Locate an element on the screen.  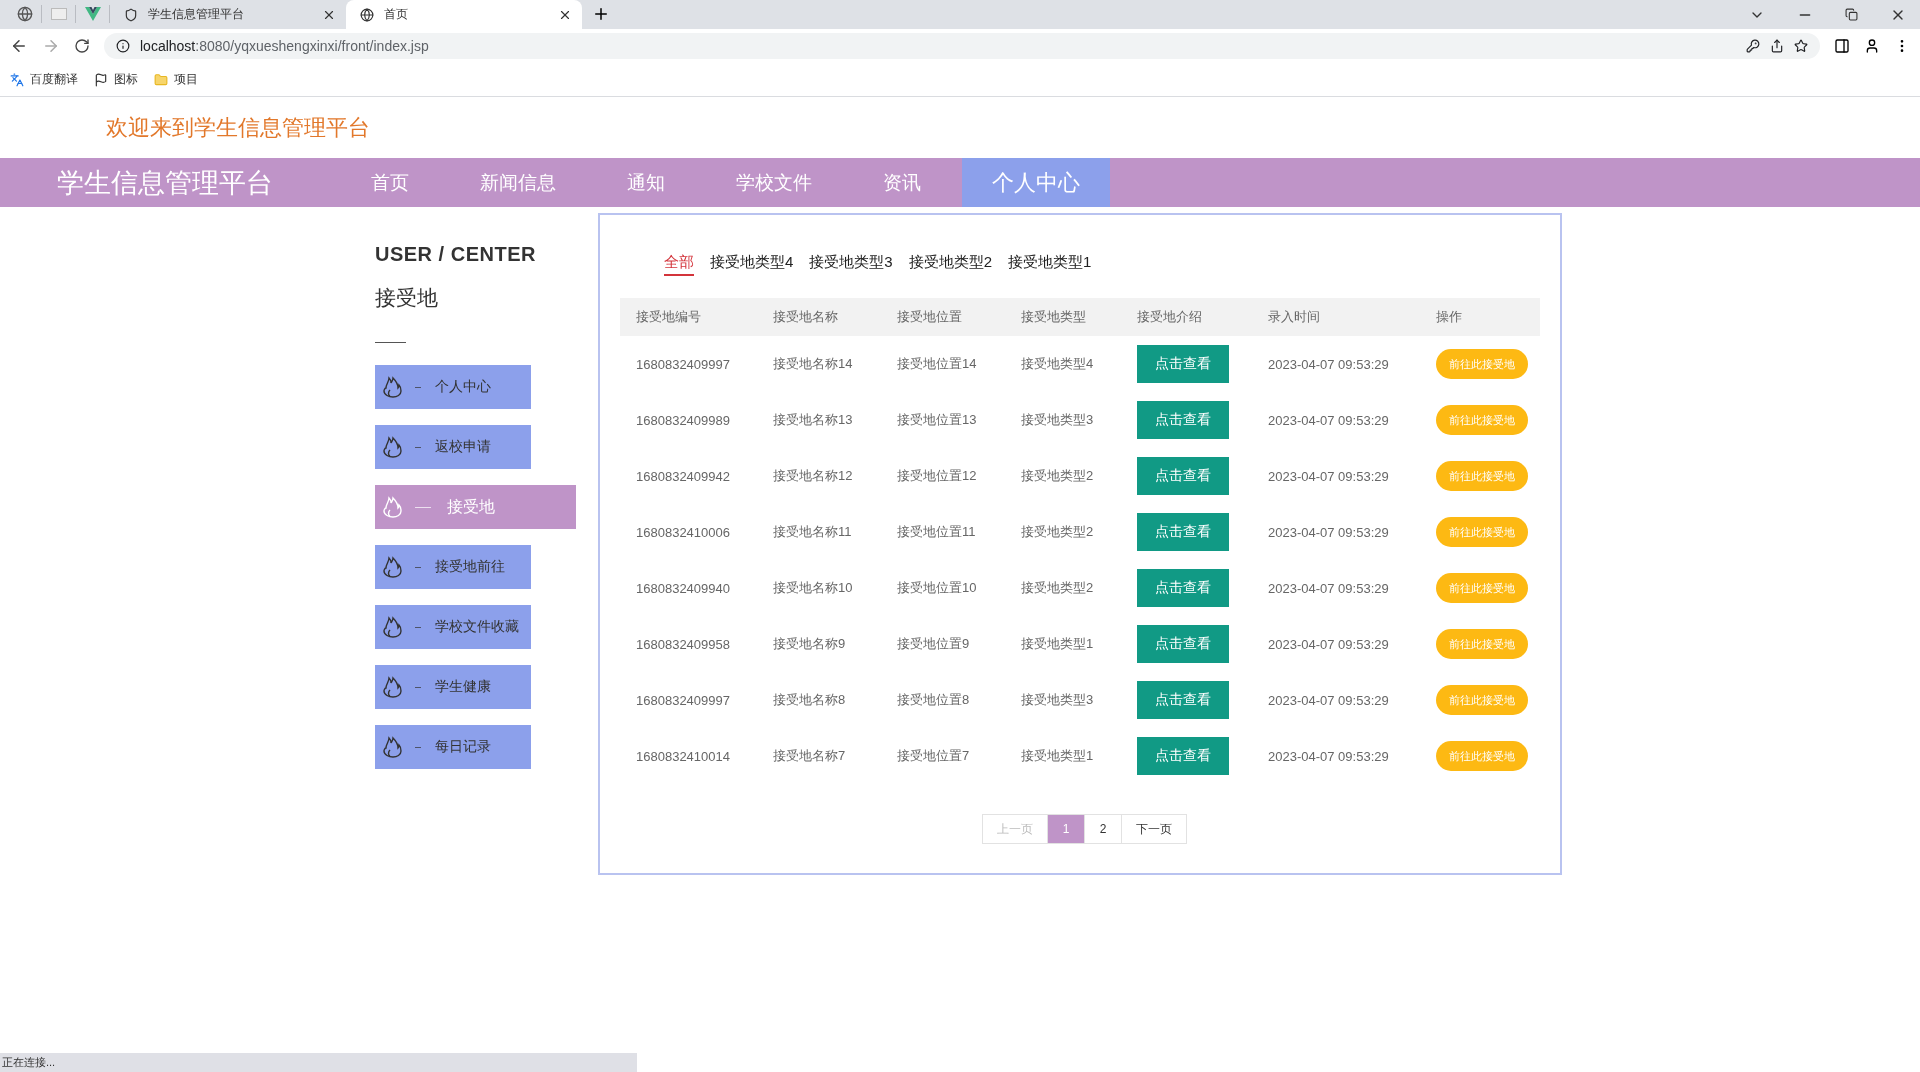
nav-item: 资讯 is located at coordinates (902, 182).